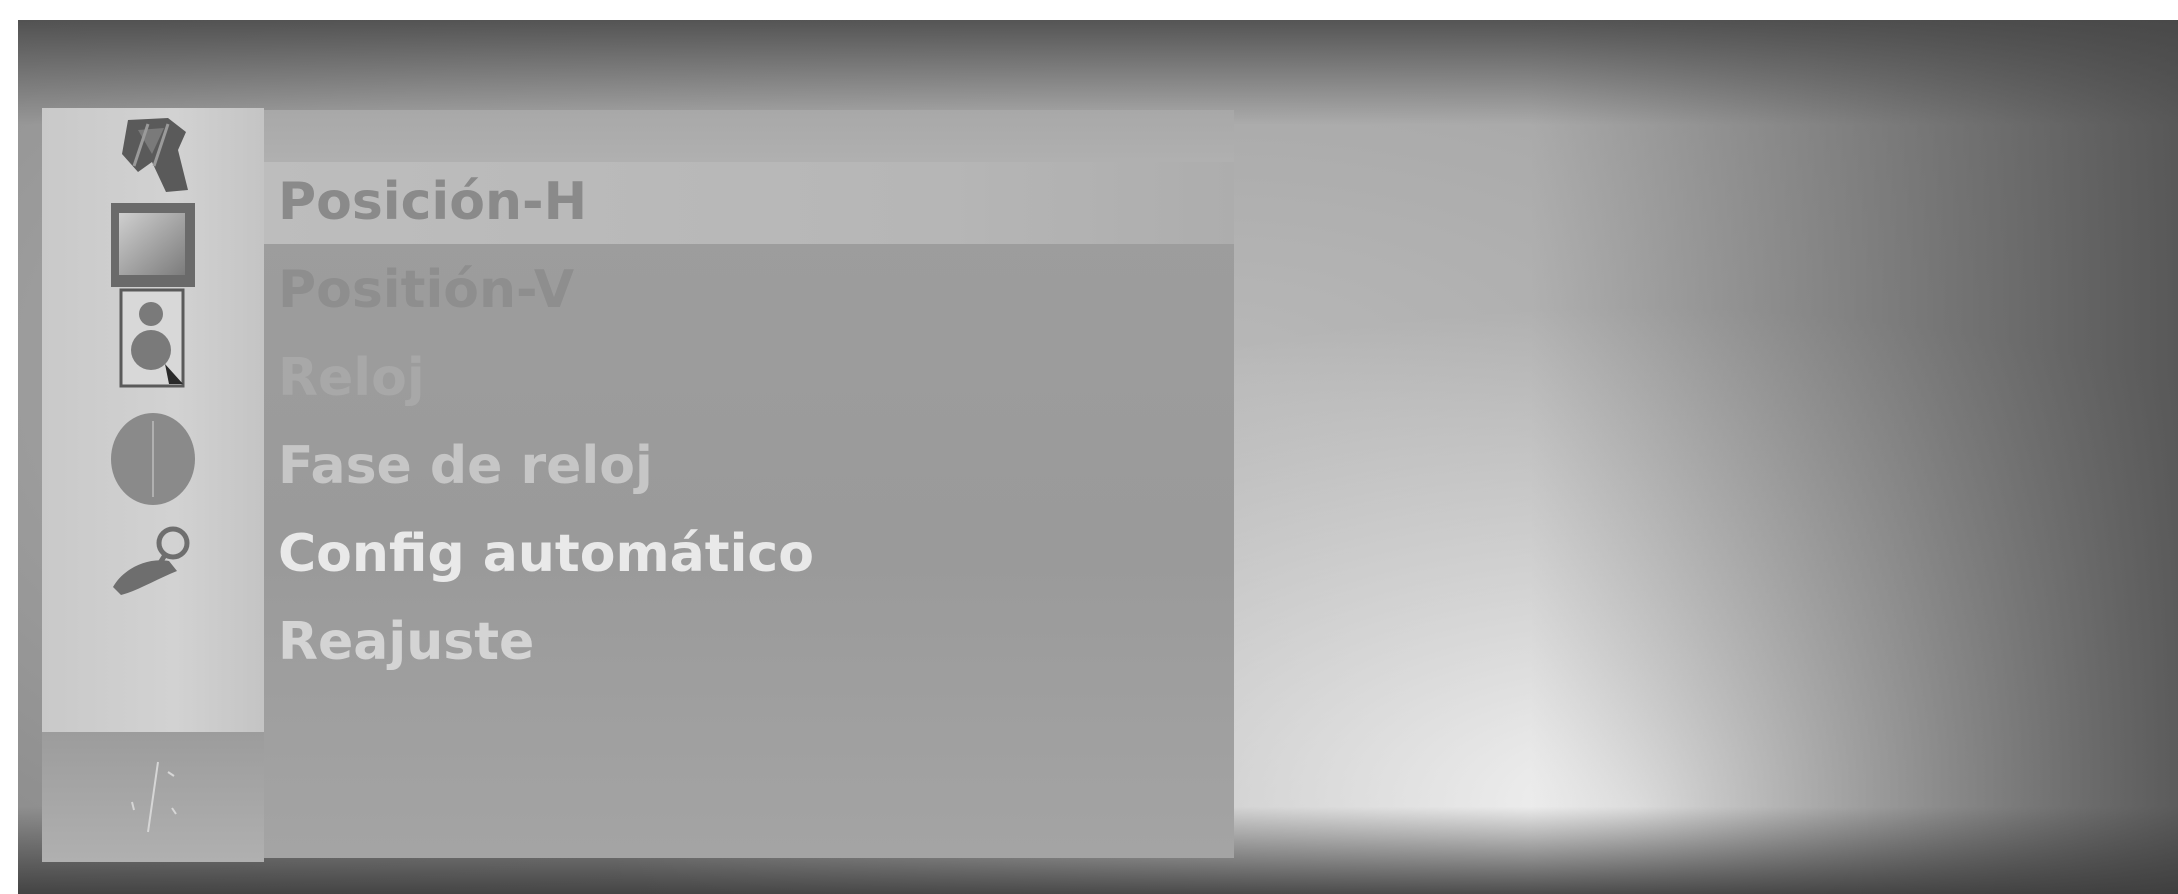 The image size is (2178, 894). I want to click on screen-adjust-icon, so click(153, 797).